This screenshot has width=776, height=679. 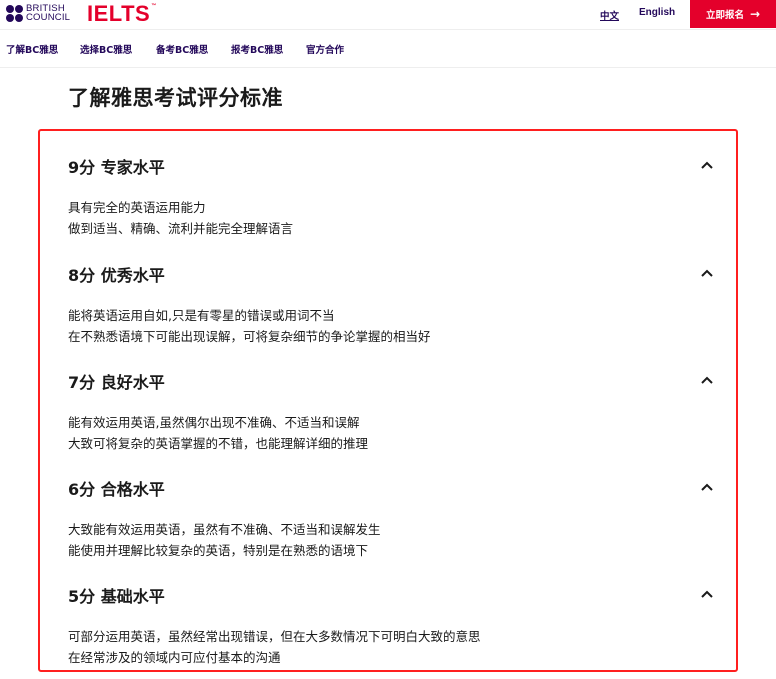 What do you see at coordinates (214, 422) in the screenshot?
I see `band-7-line-1: 能有效运用英语,虽然偶尔出现不准确、不适当和误解` at bounding box center [214, 422].